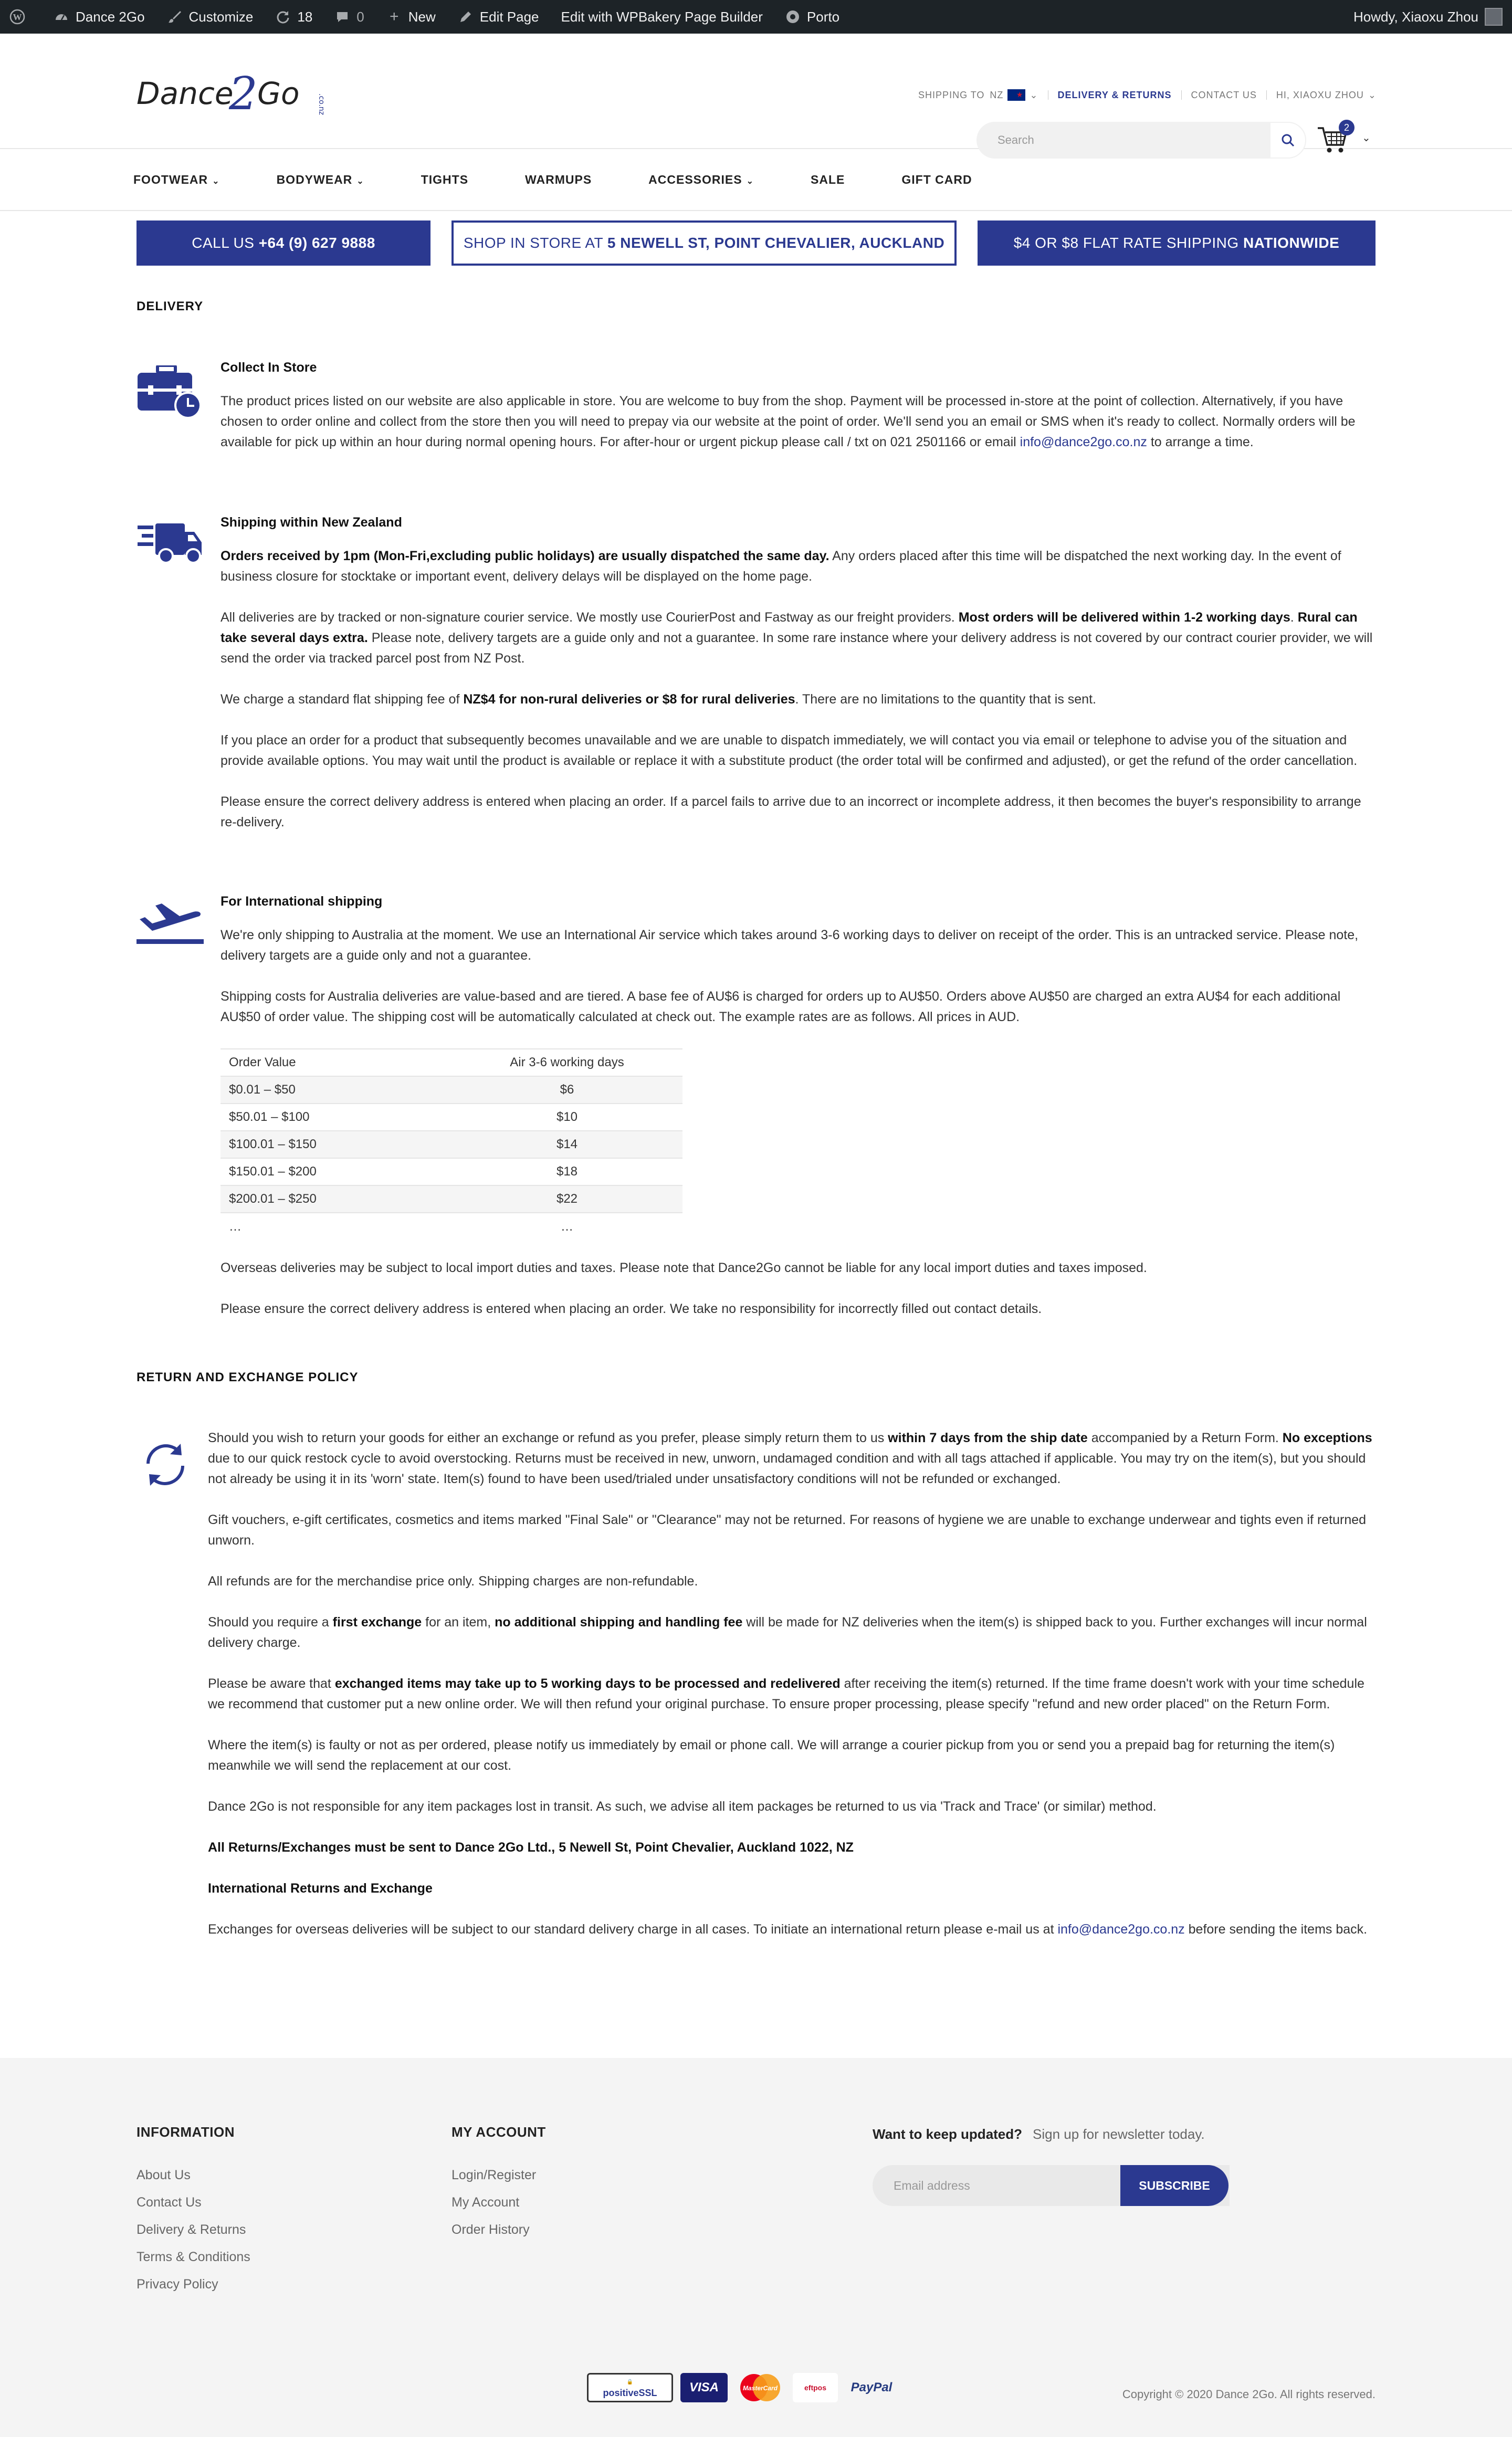  I want to click on nav-tights: TIGHTS, so click(444, 180).